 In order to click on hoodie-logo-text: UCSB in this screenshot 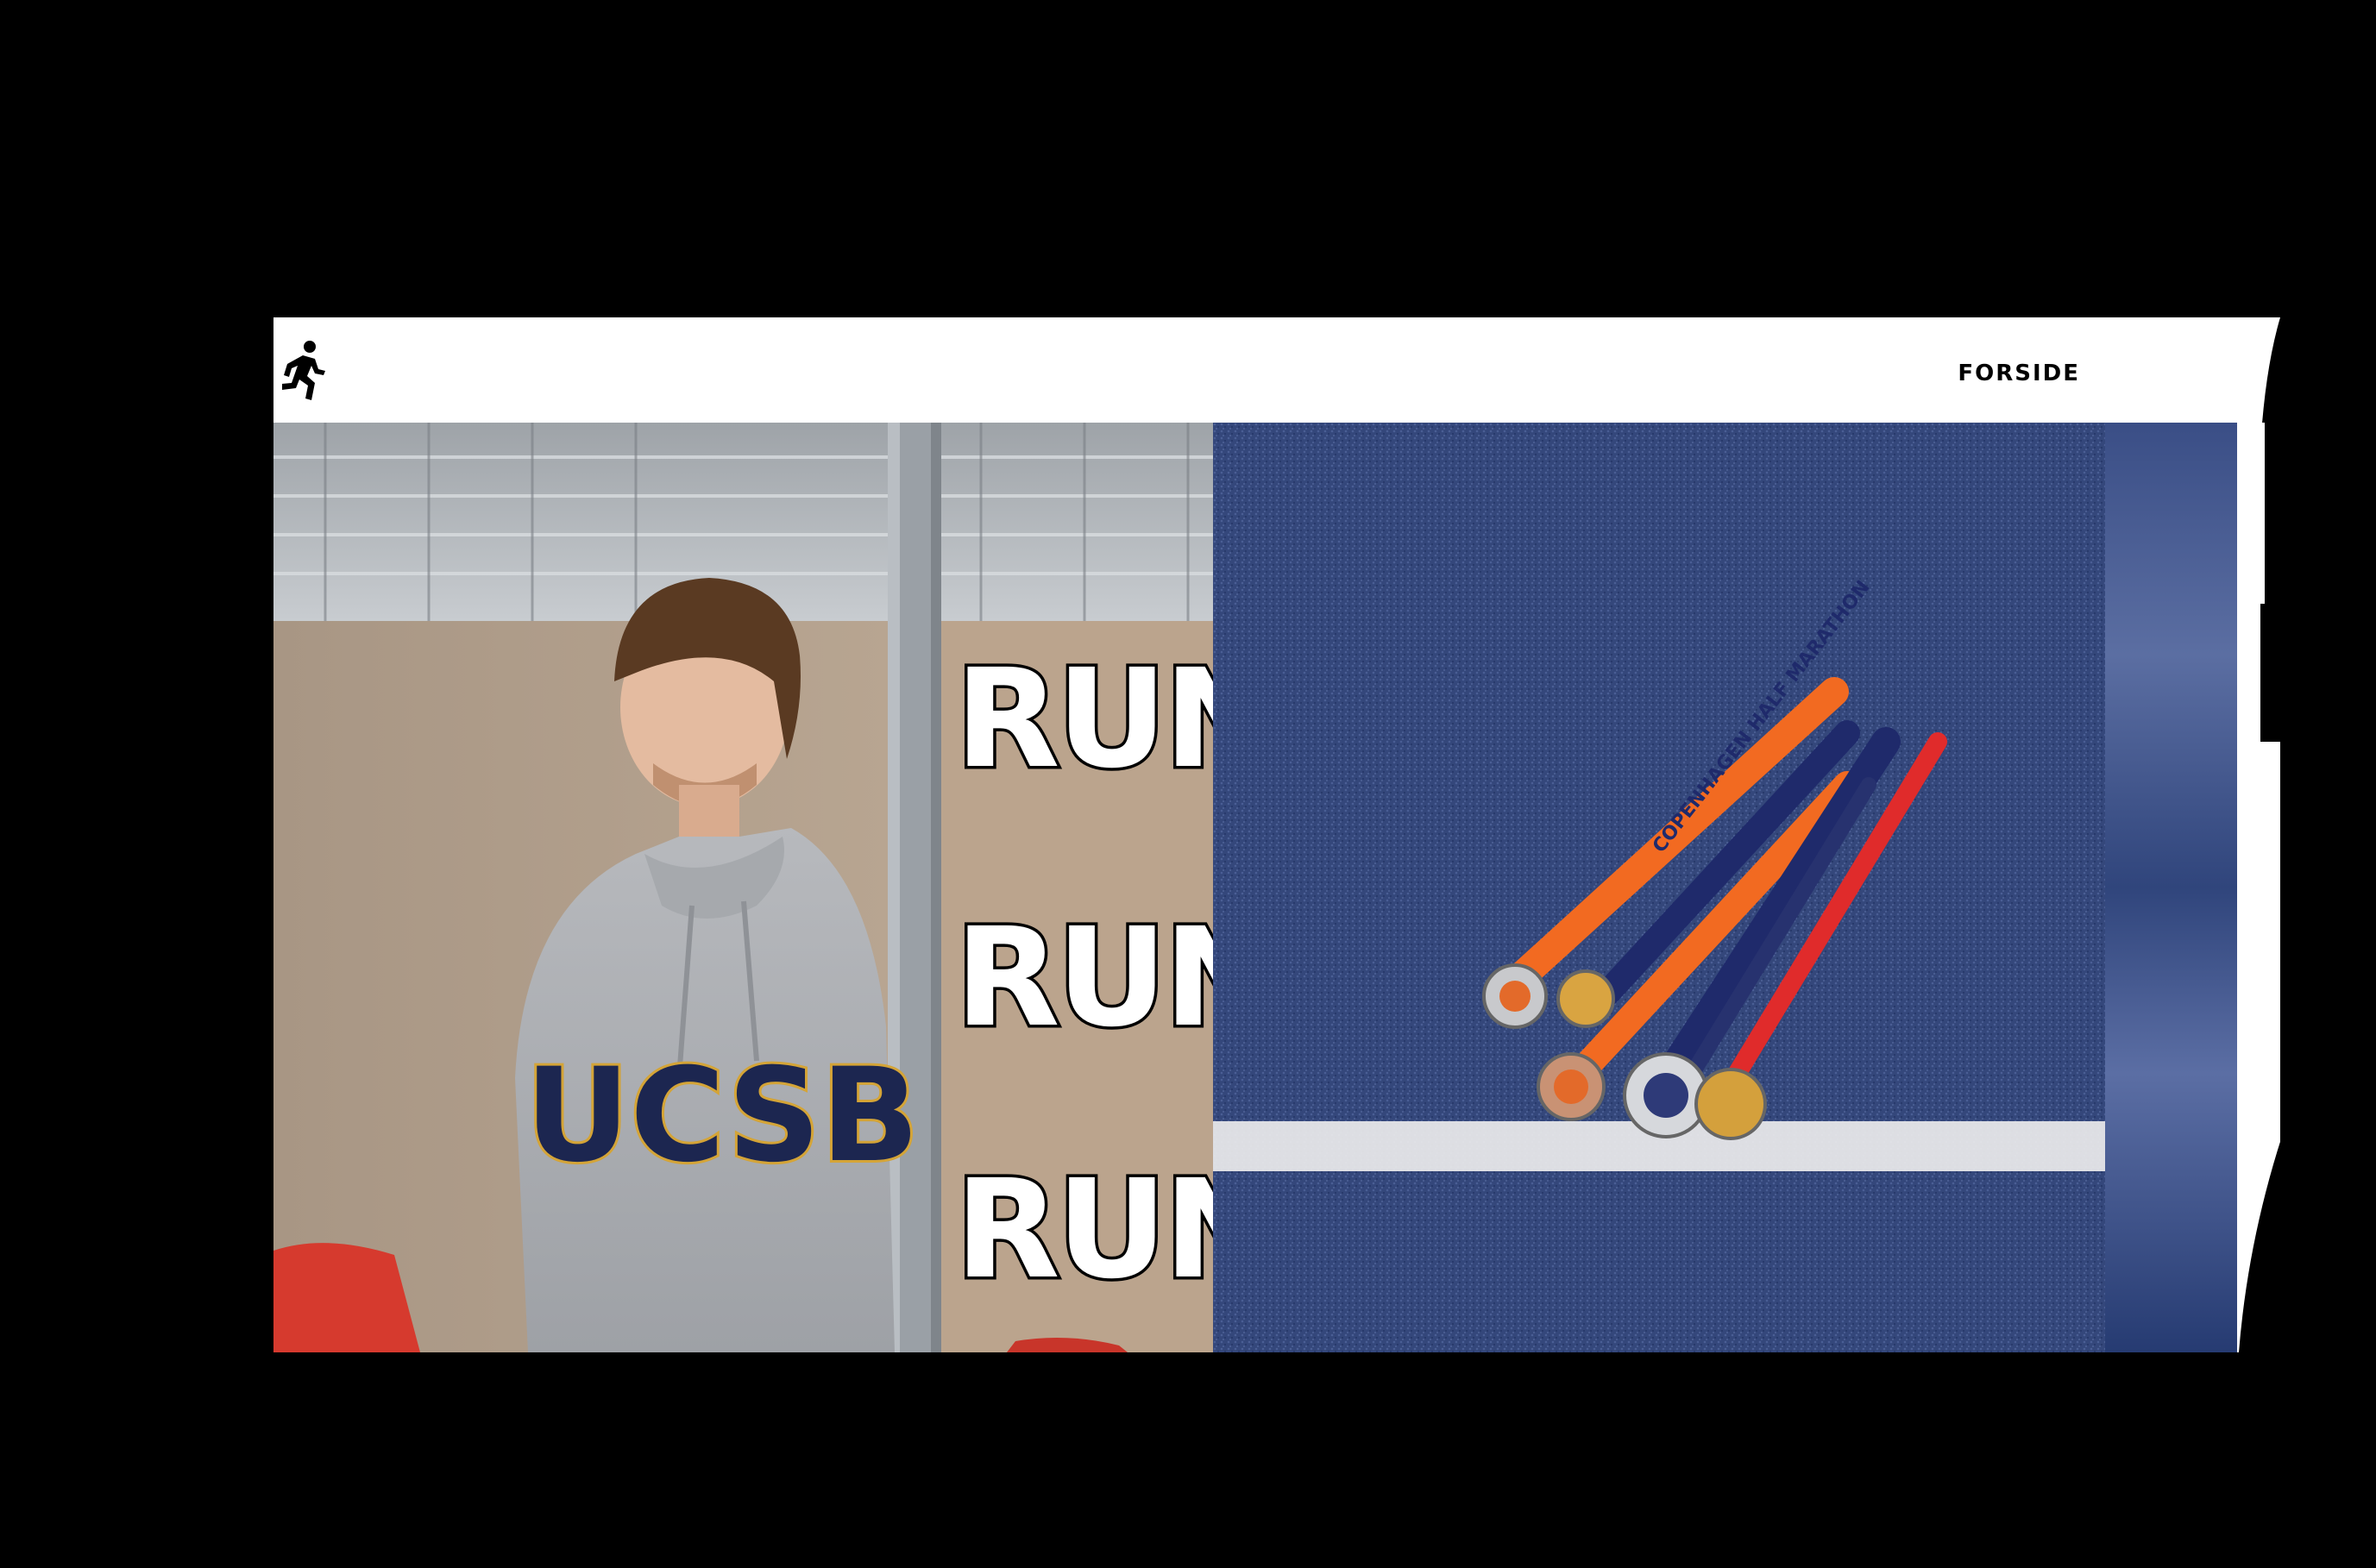, I will do `click(722, 1116)`.